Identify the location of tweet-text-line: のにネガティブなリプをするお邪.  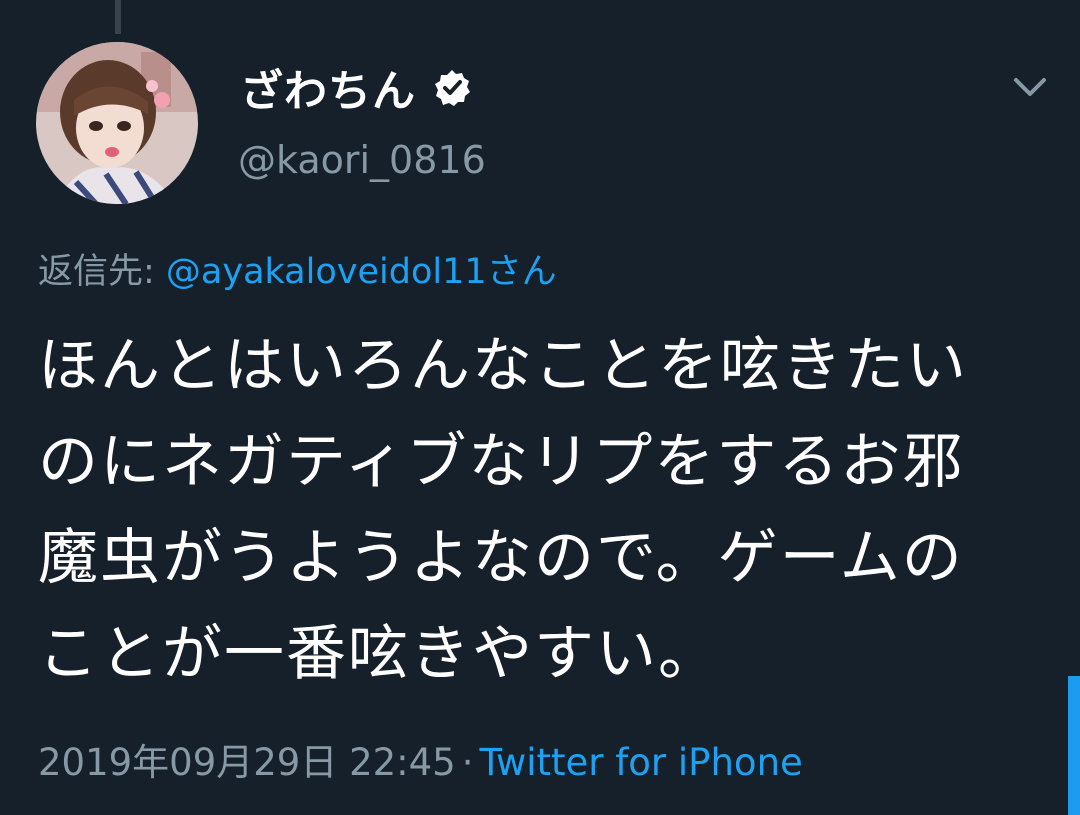
(501, 462).